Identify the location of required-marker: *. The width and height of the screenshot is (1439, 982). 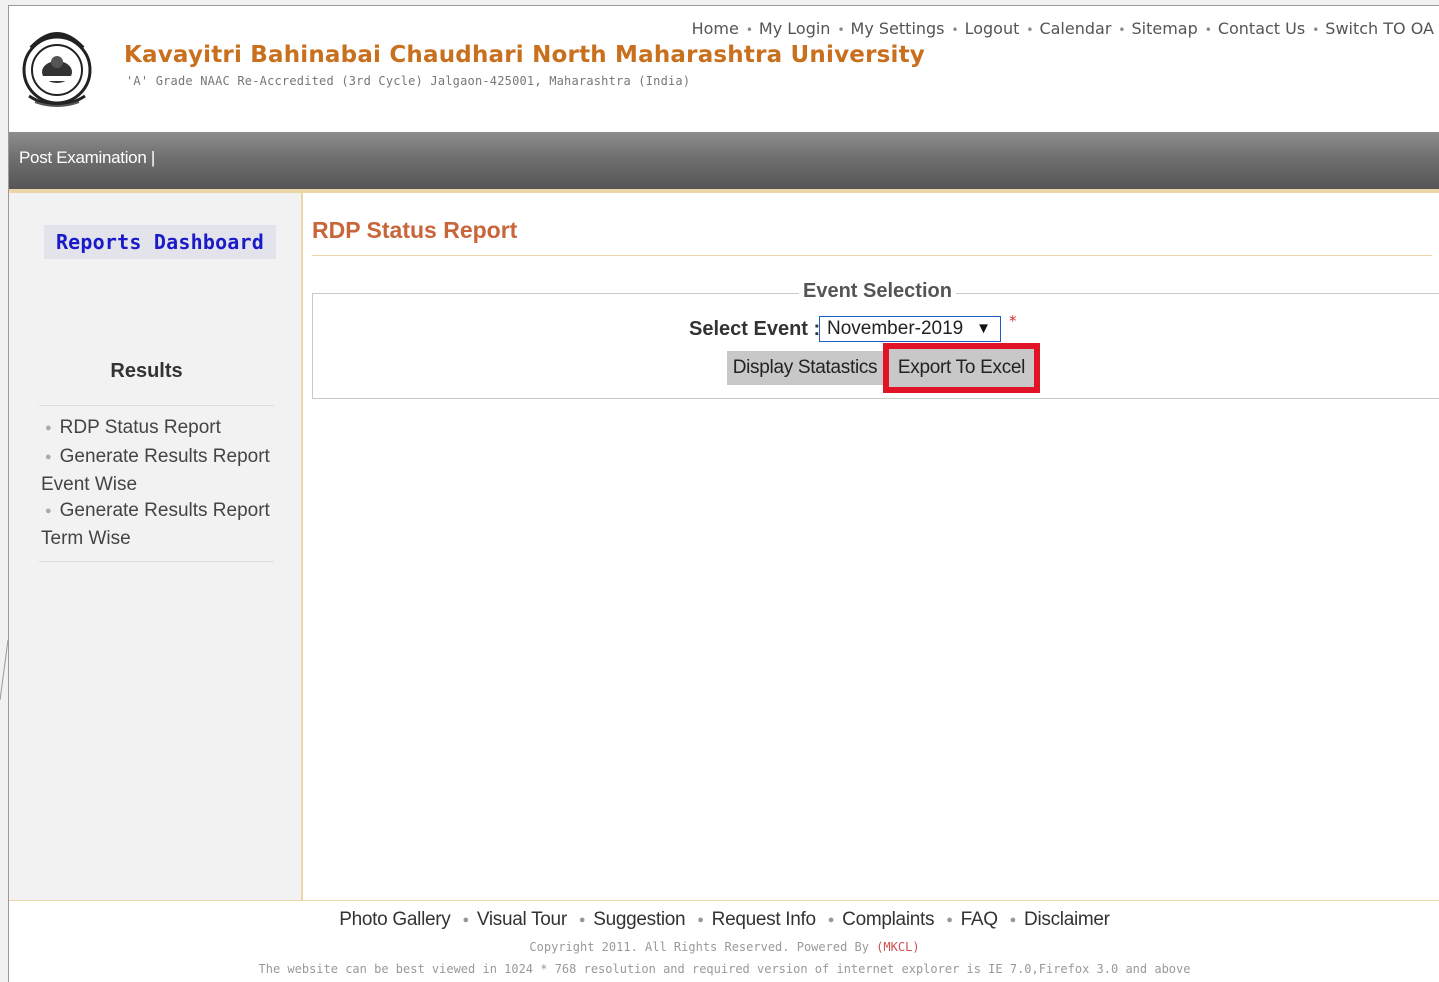
(1013, 321).